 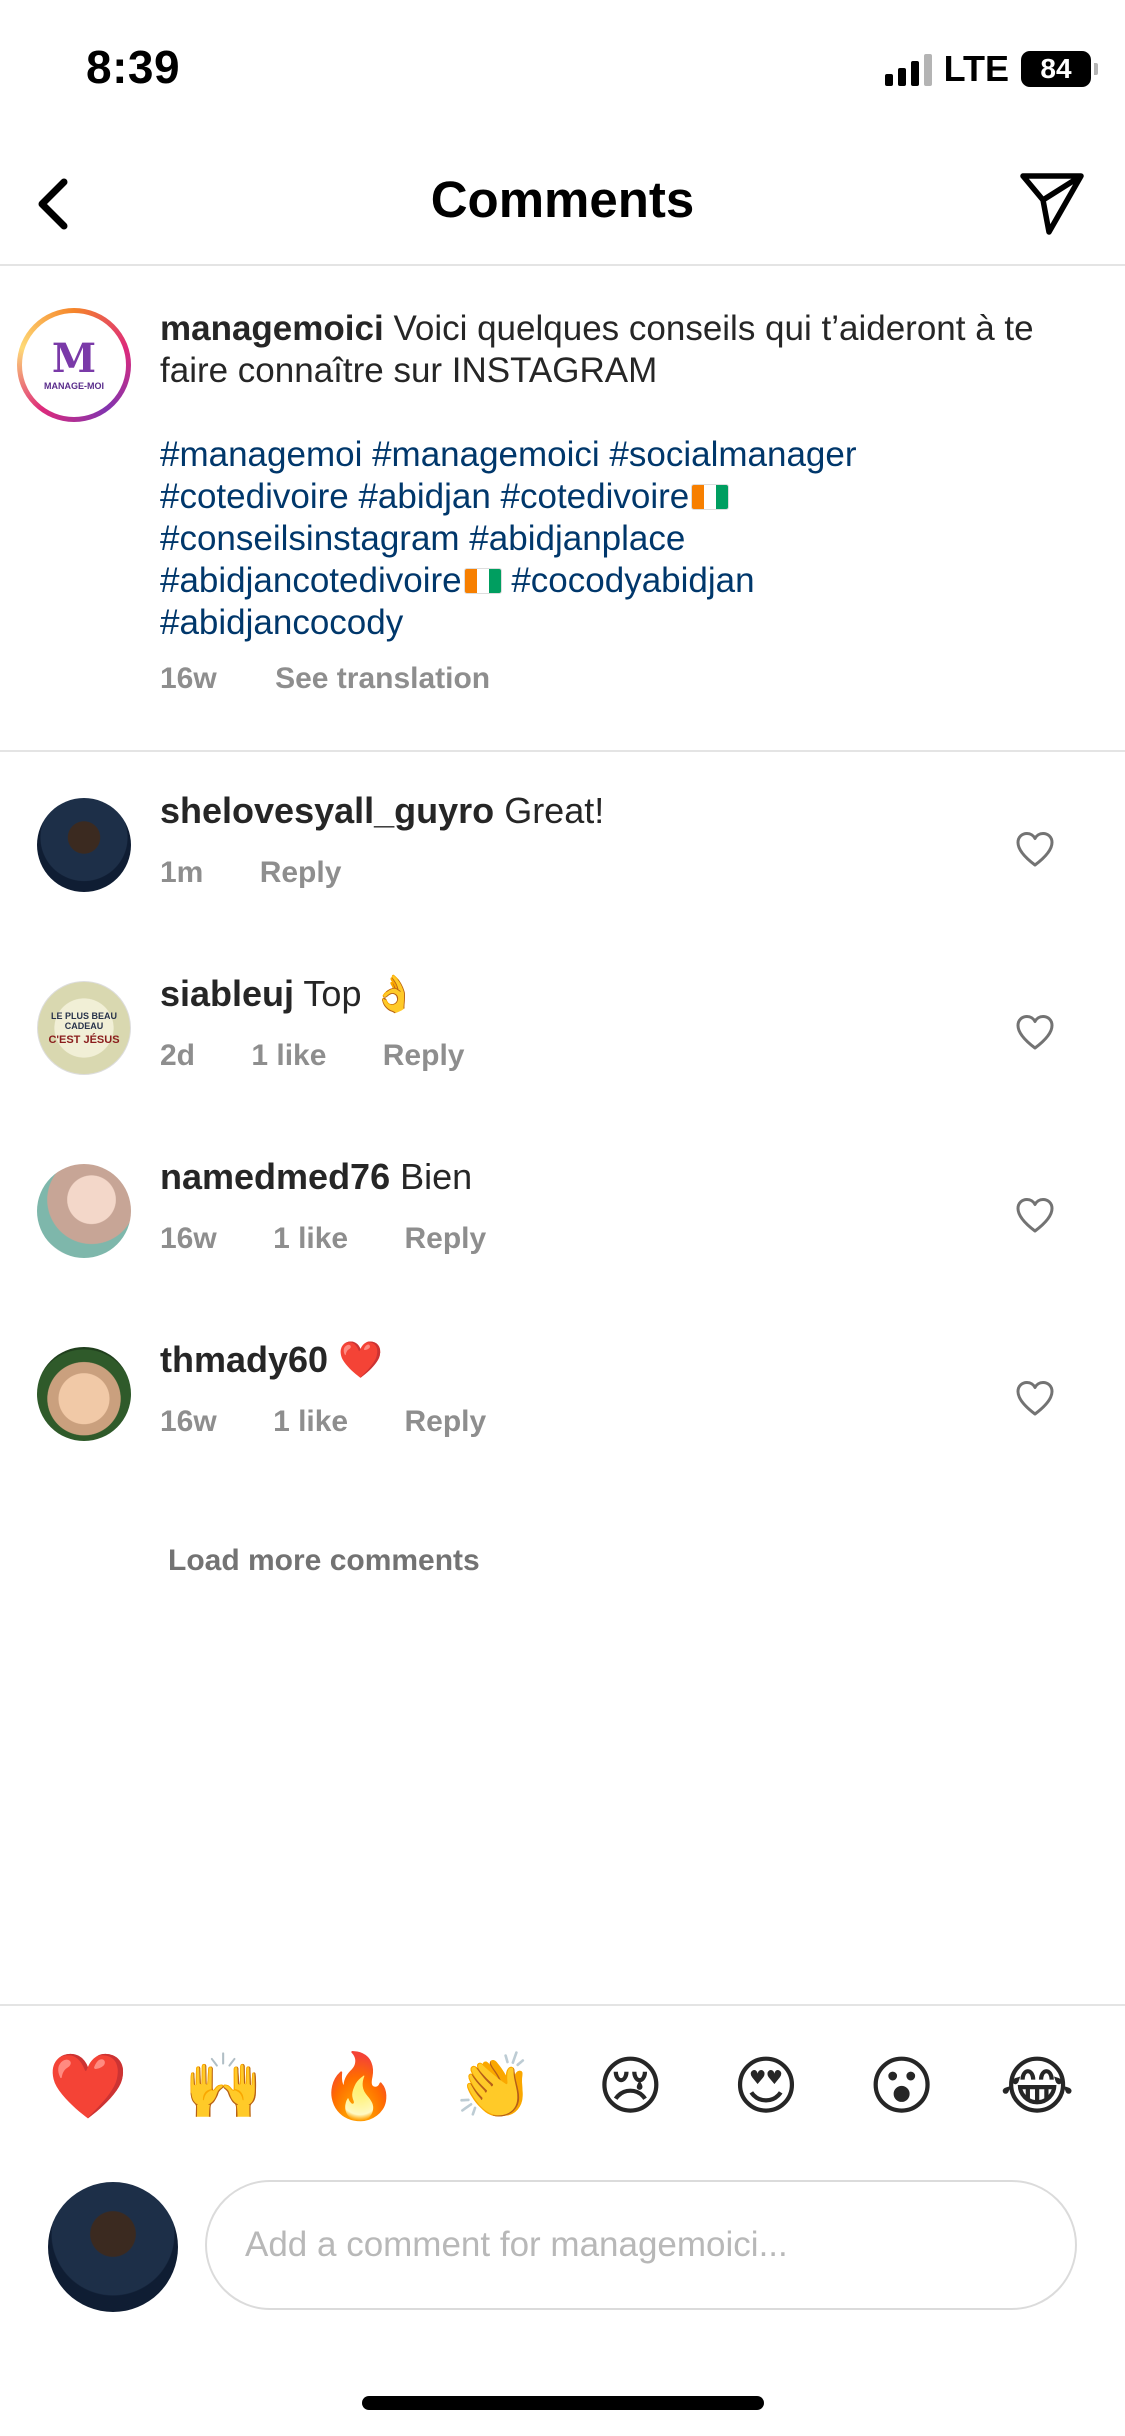 What do you see at coordinates (360, 1359) in the screenshot?
I see `comment-body: ❤️` at bounding box center [360, 1359].